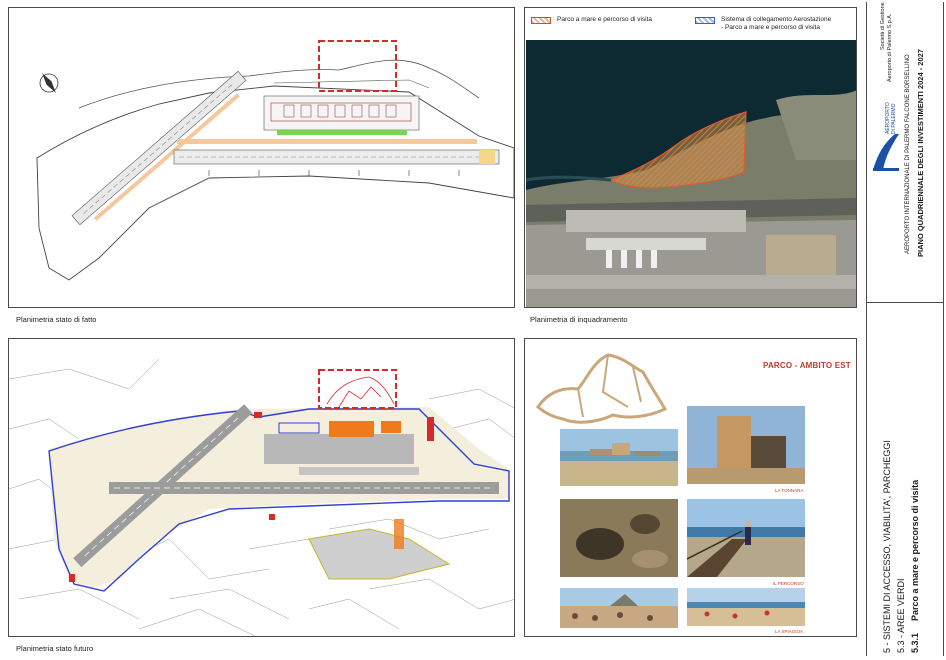 This screenshot has width=946, height=660. What do you see at coordinates (602, 388) in the screenshot?
I see `park-outline-sketch` at bounding box center [602, 388].